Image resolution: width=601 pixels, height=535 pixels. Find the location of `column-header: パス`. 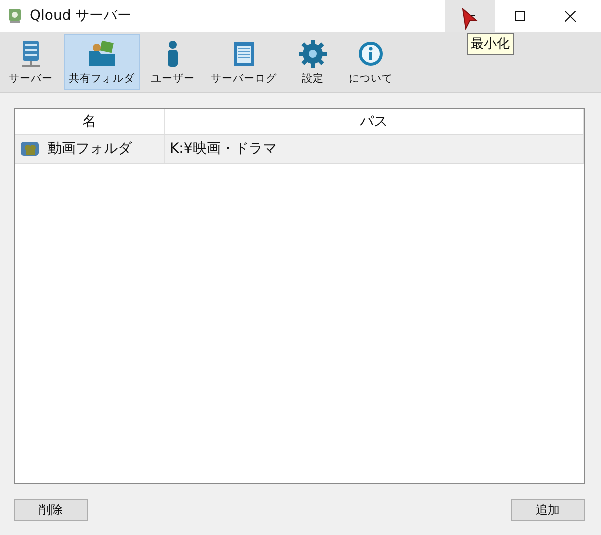

column-header: パス is located at coordinates (374, 121).